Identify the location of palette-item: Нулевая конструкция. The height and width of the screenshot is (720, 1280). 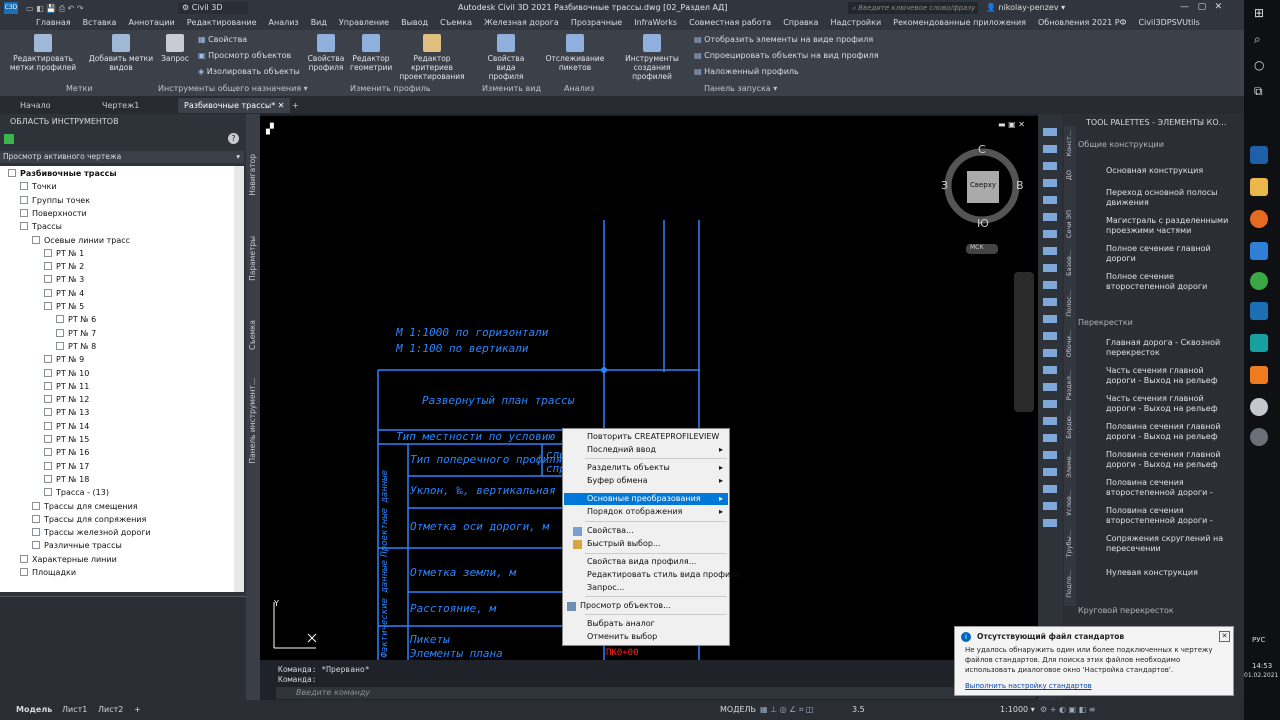
(1170, 578).